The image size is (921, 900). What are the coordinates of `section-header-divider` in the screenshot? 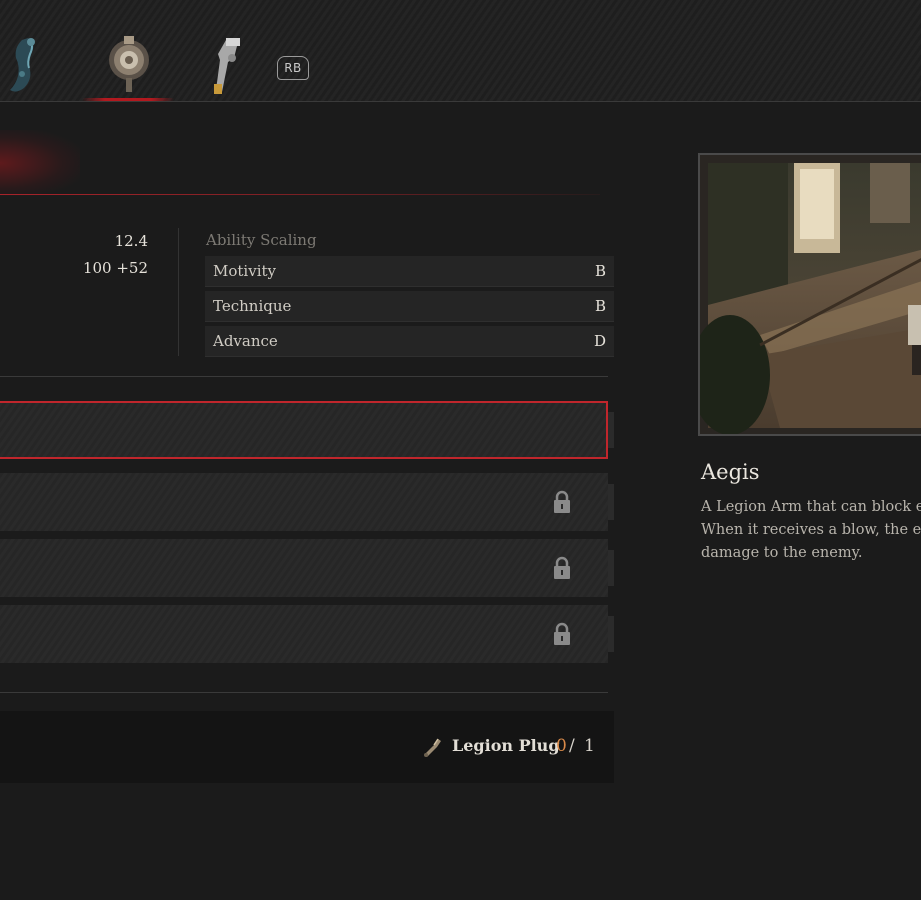 It's located at (300, 194).